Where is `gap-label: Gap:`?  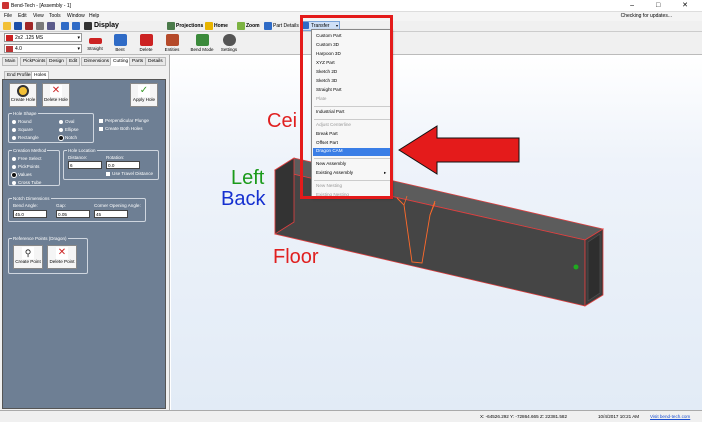
gap-label: Gap: is located at coordinates (61, 205).